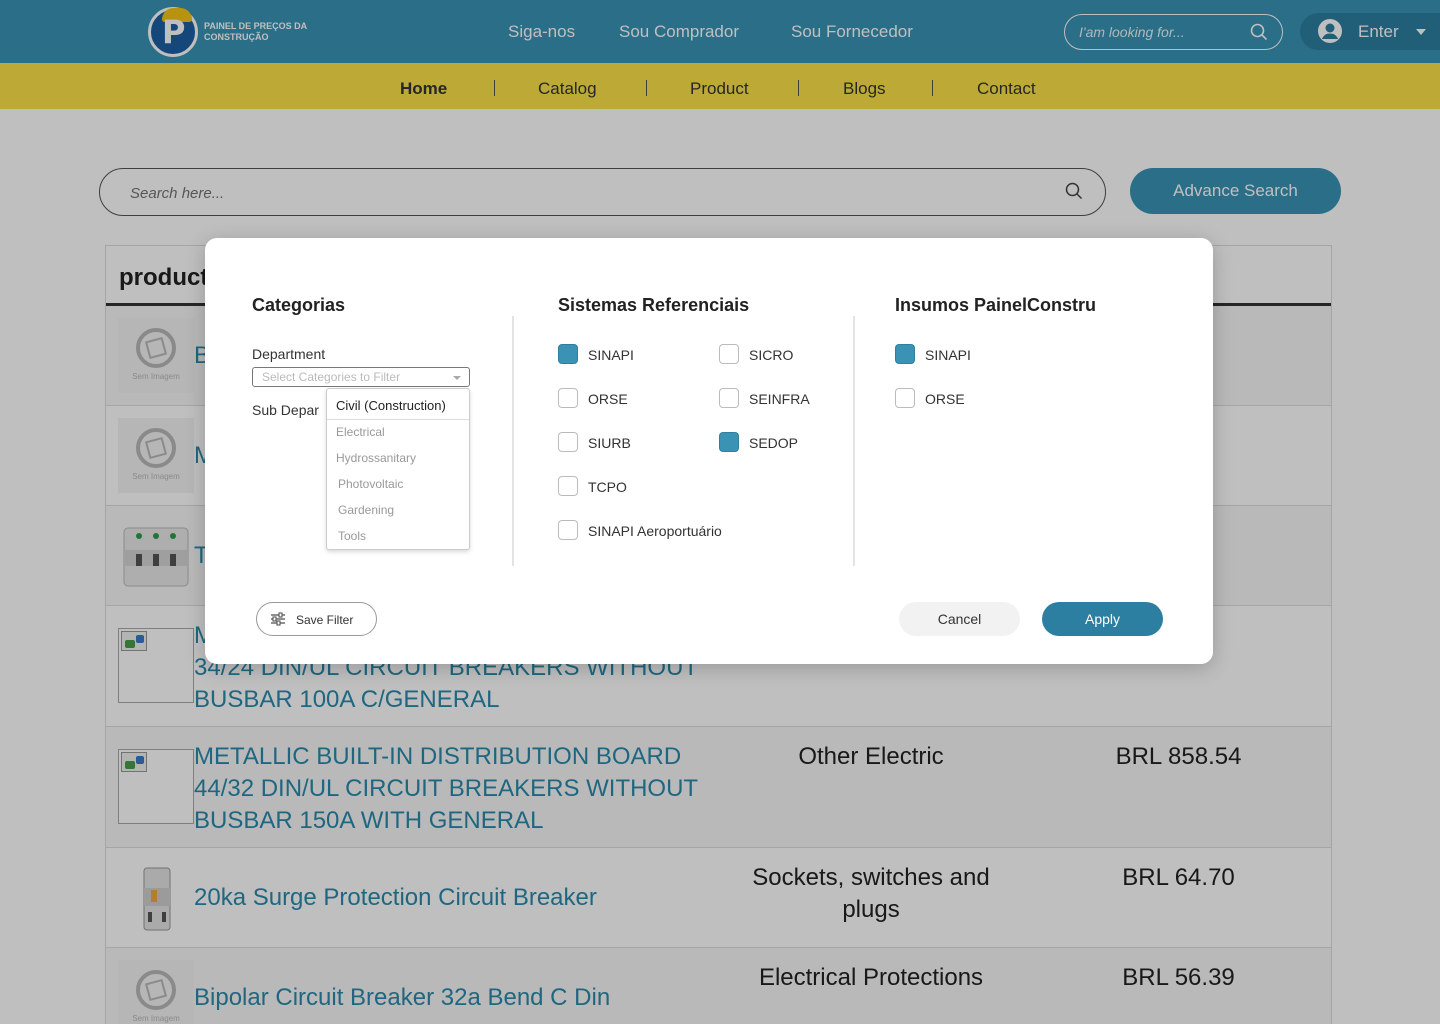 Image resolution: width=1440 pixels, height=1024 pixels. Describe the element at coordinates (996, 305) in the screenshot. I see `insumos-title: Insumos PainelConstru` at that location.